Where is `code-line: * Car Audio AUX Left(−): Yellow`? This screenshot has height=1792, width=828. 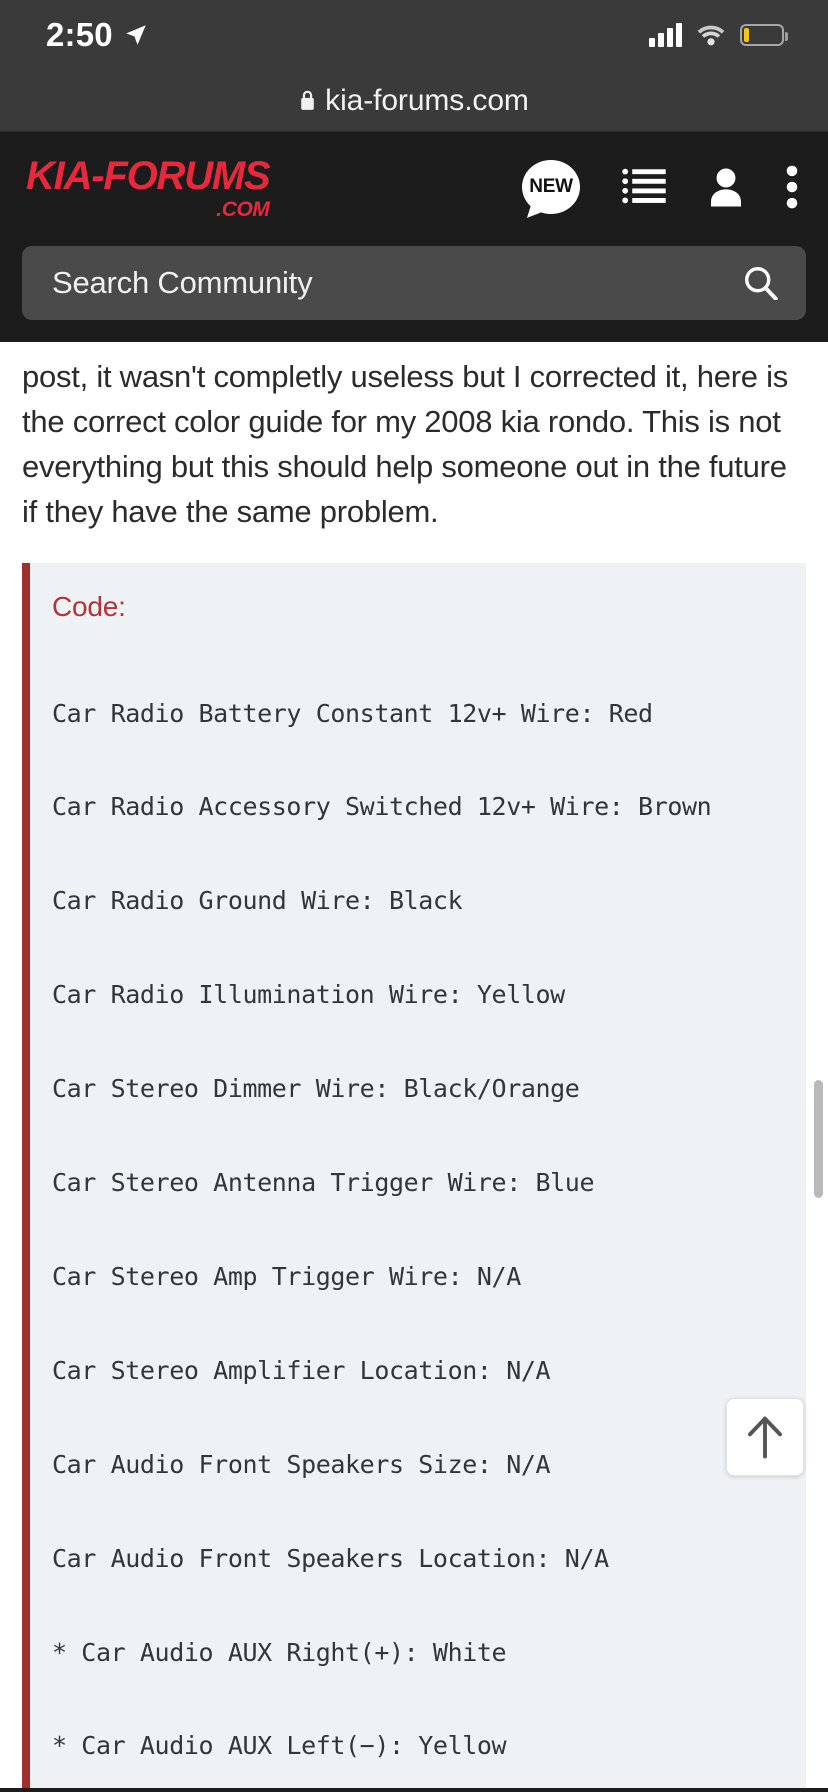 code-line: * Car Audio AUX Left(−): Yellow is located at coordinates (279, 1746).